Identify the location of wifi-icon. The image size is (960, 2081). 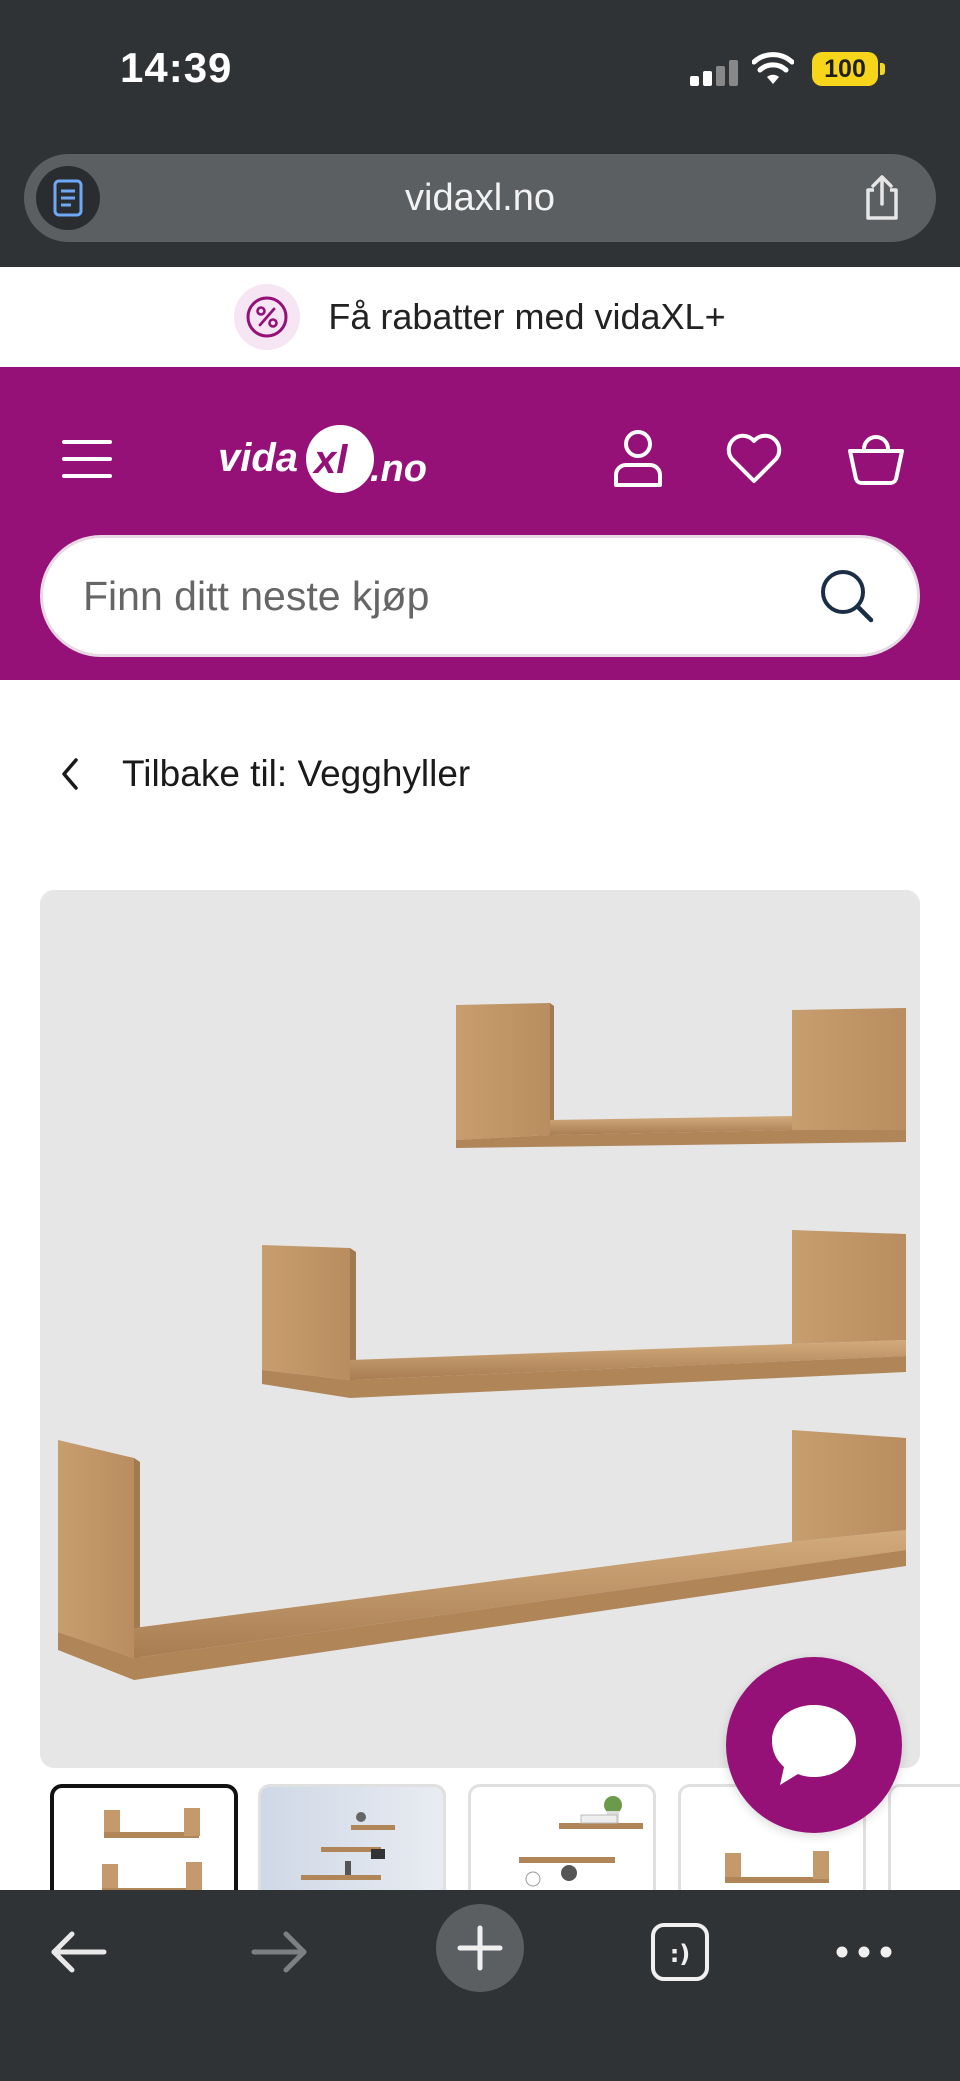
(773, 68).